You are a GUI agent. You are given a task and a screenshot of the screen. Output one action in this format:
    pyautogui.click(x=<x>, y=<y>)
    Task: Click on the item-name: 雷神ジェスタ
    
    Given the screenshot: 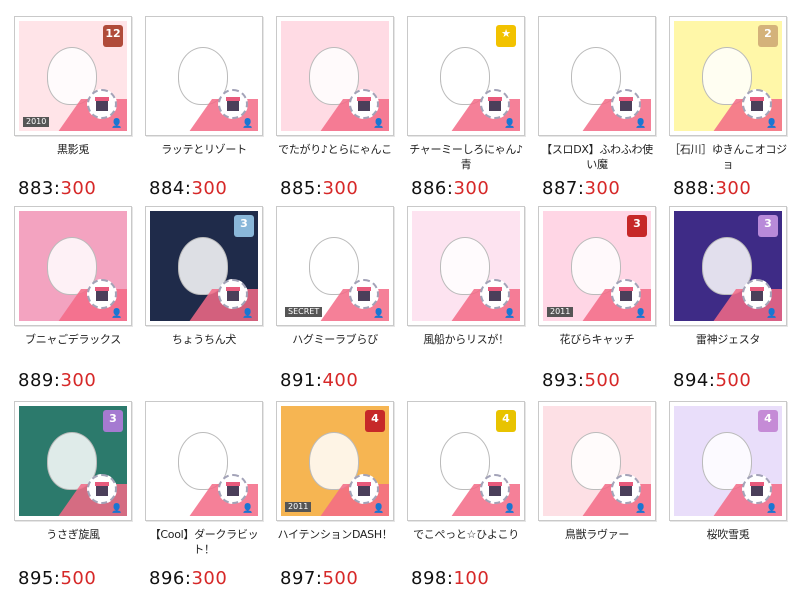 What is the action you would take?
    pyautogui.click(x=728, y=339)
    